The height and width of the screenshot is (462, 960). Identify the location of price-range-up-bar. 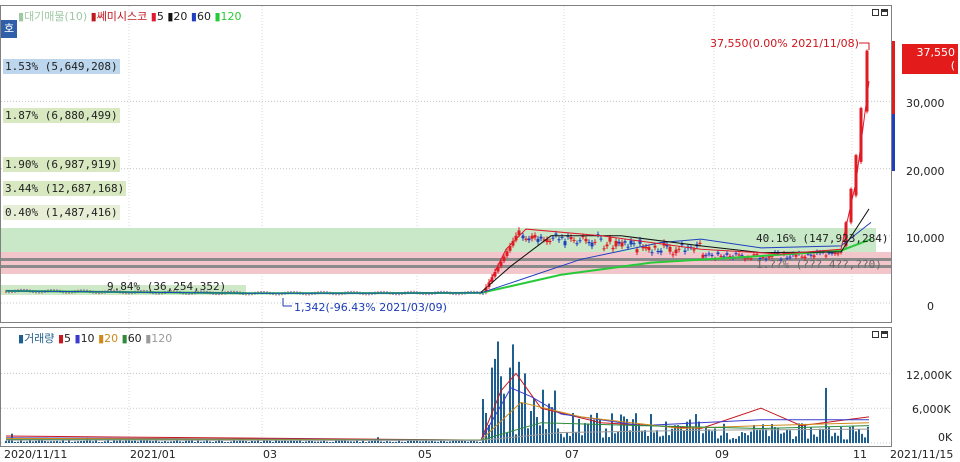
(893, 57).